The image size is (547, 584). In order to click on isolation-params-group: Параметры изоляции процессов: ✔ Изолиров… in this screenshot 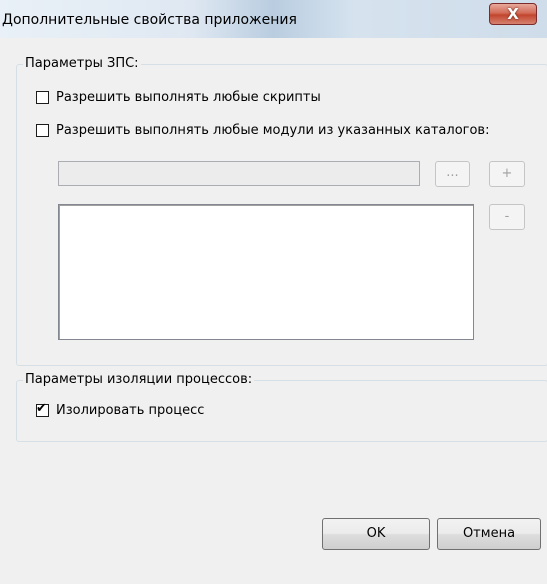, I will do `click(281, 407)`.